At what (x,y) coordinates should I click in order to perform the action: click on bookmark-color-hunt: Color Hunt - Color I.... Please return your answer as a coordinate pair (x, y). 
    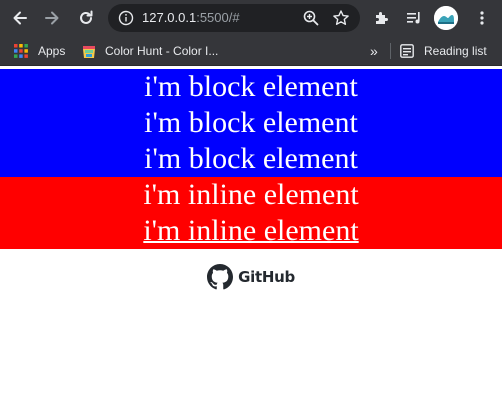
    Looking at the image, I should click on (150, 51).